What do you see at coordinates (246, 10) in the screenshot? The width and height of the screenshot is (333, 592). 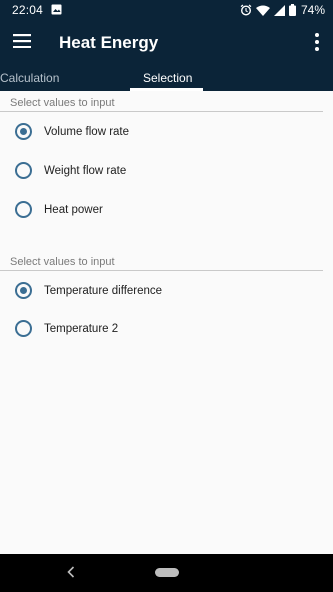 I see `alarm-icon` at bounding box center [246, 10].